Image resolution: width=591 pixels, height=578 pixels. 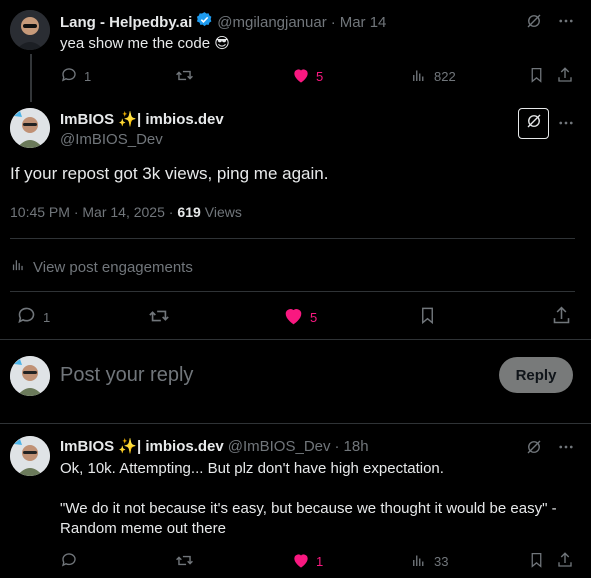 I want to click on parent-bookmark-button, so click(x=536, y=76).